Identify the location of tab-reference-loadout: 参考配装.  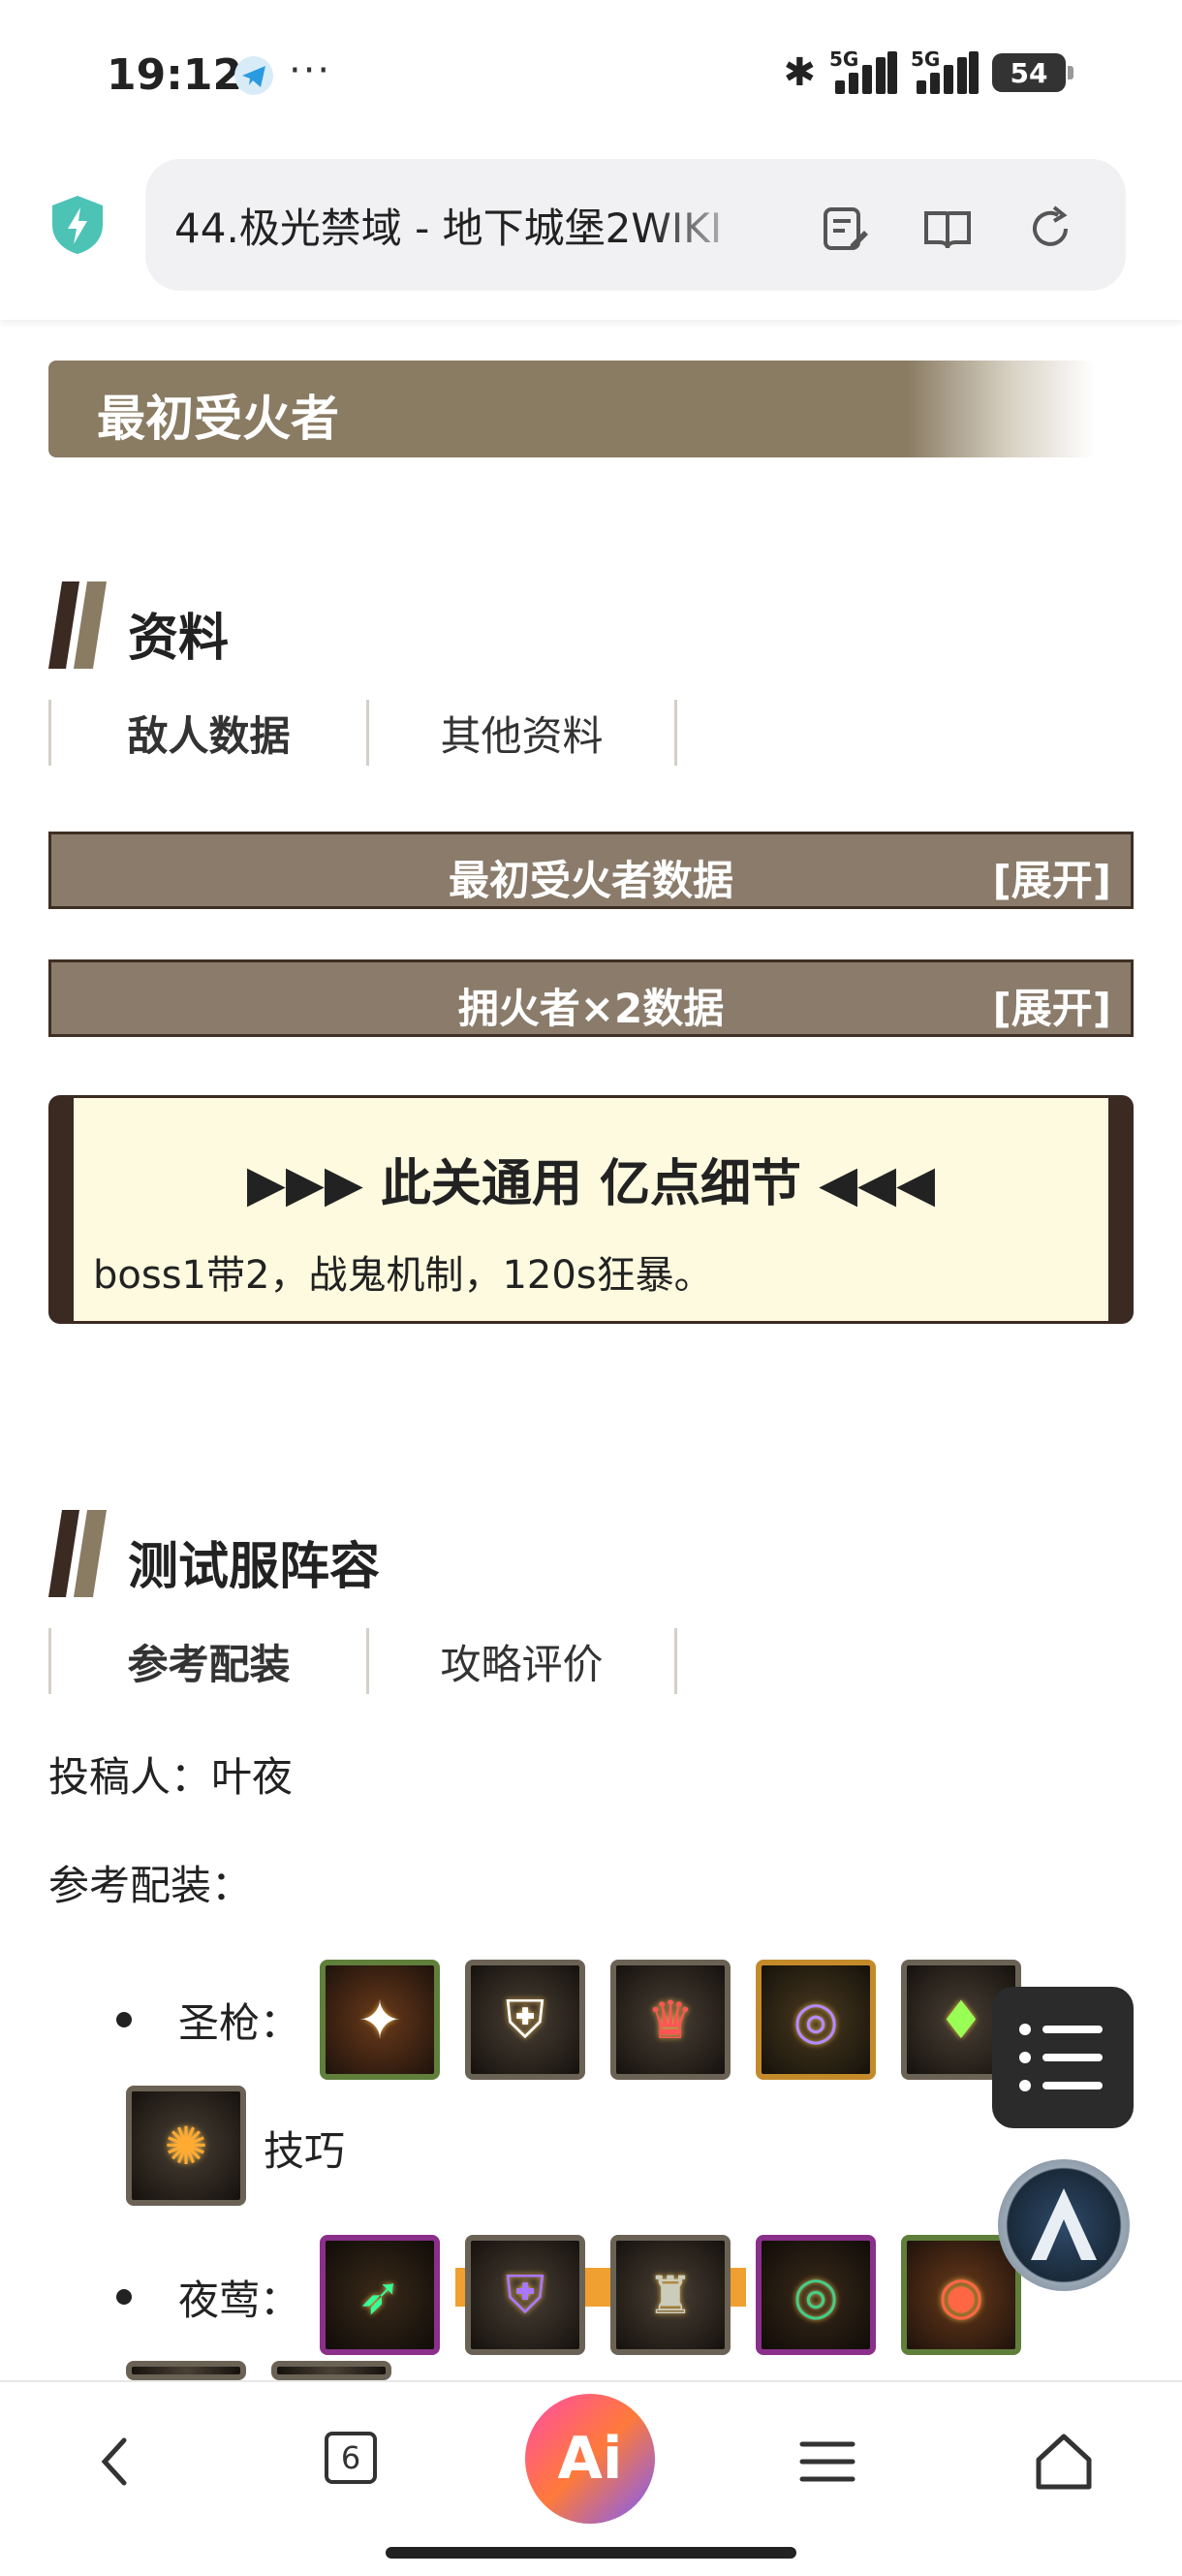
(207, 1661).